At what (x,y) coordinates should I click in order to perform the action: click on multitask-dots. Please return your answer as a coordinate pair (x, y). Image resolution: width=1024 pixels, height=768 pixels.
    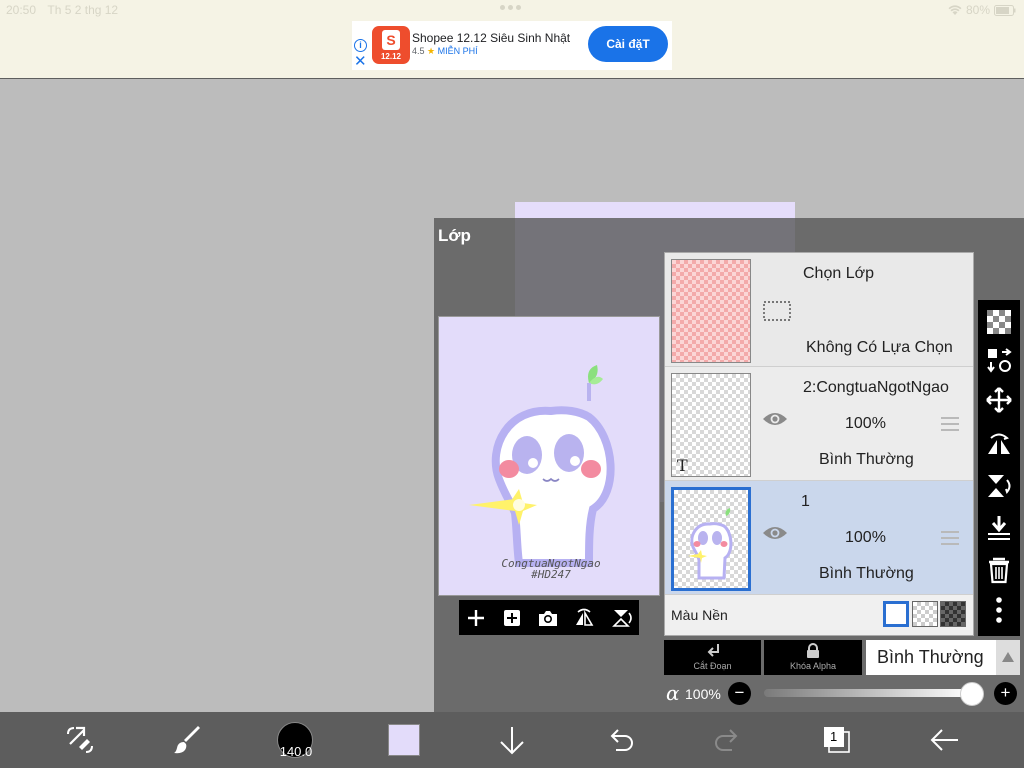
    Looking at the image, I should click on (510, 7).